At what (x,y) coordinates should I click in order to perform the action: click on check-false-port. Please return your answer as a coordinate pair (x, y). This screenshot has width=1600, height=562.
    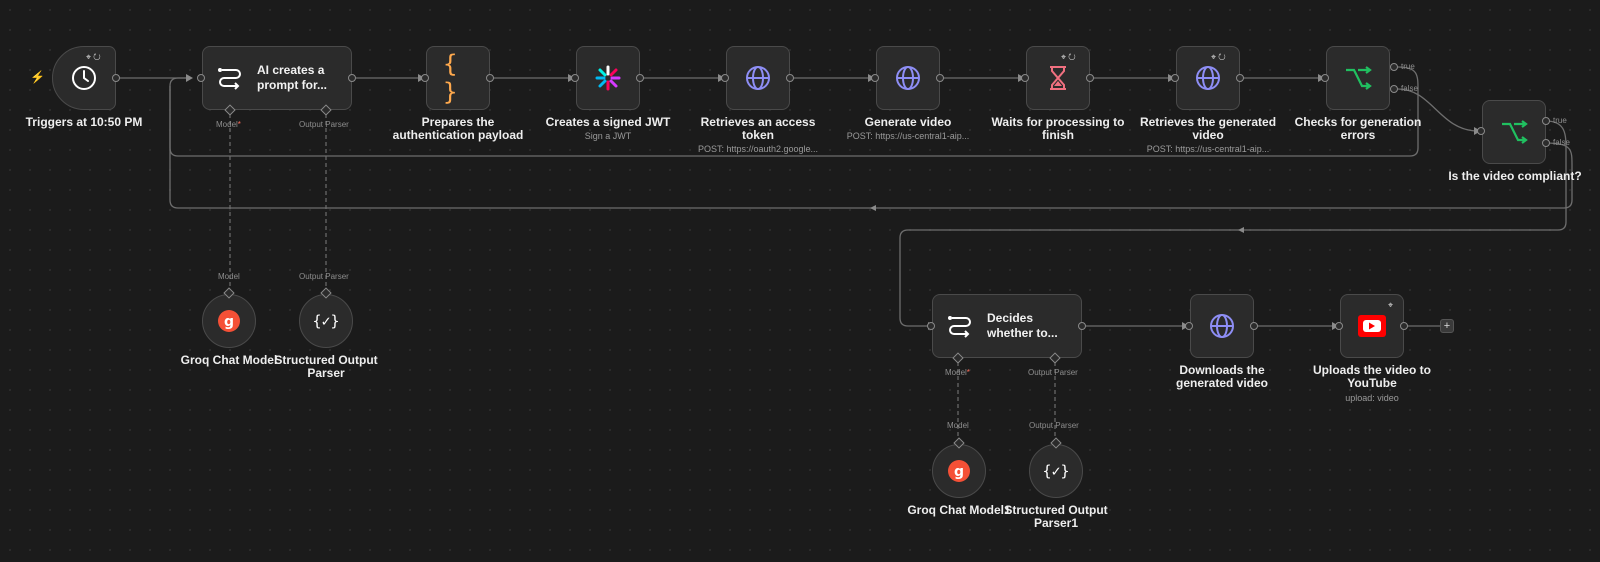
    Looking at the image, I should click on (1394, 89).